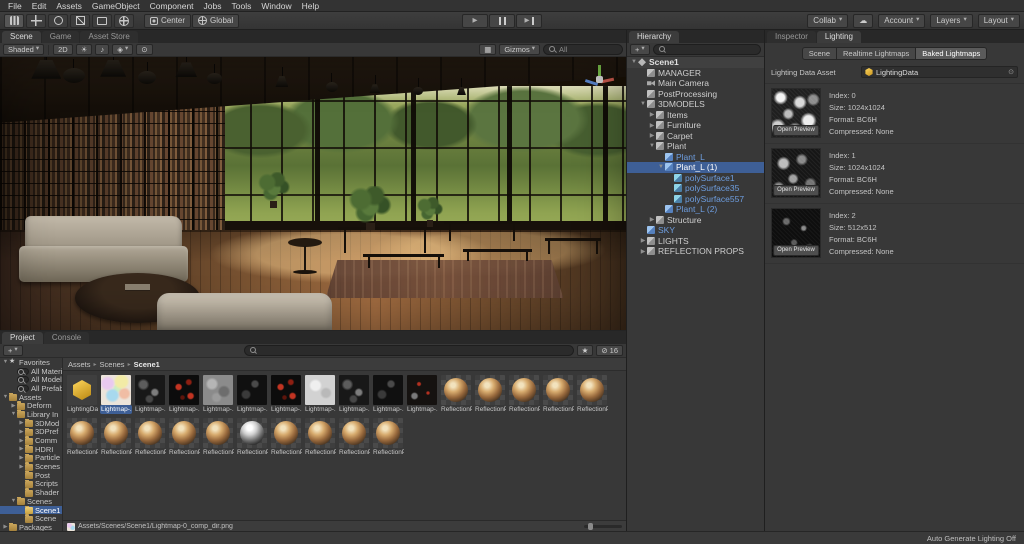 This screenshot has height=544, width=1024. Describe the element at coordinates (791, 37) in the screenshot. I see `tab-inspector: Inspector` at that location.